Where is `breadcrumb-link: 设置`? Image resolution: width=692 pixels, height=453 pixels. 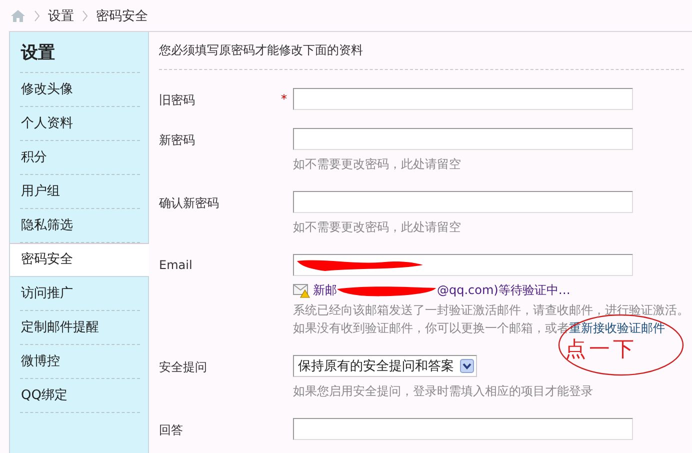
breadcrumb-link: 设置 is located at coordinates (61, 15).